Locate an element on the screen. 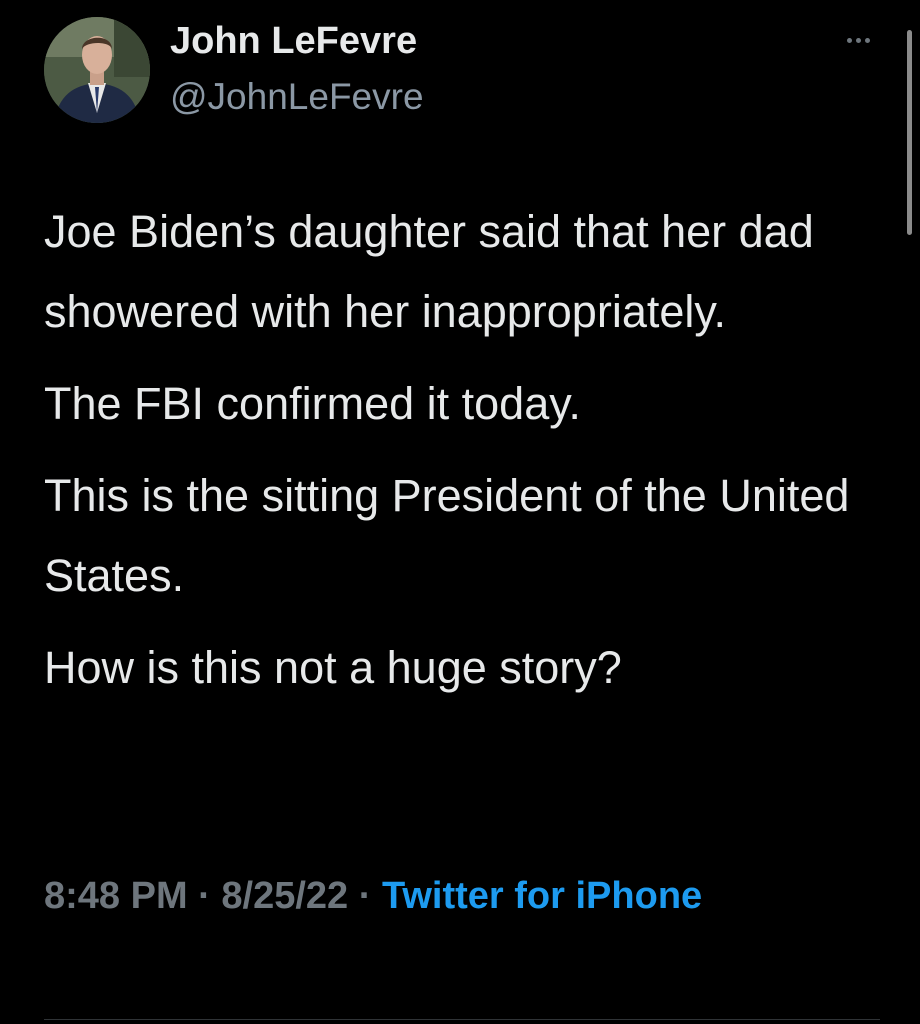 The width and height of the screenshot is (920, 1024). tweet-metadata: 8:48 PM · 8/25/22 · Twitter for iPhone is located at coordinates (424, 896).